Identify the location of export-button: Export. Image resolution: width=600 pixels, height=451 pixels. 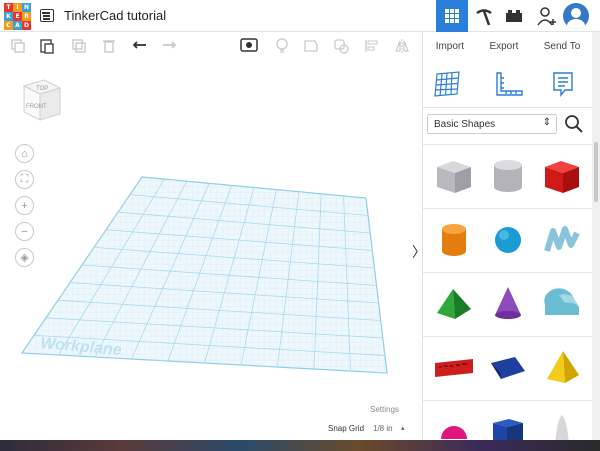
(503, 46).